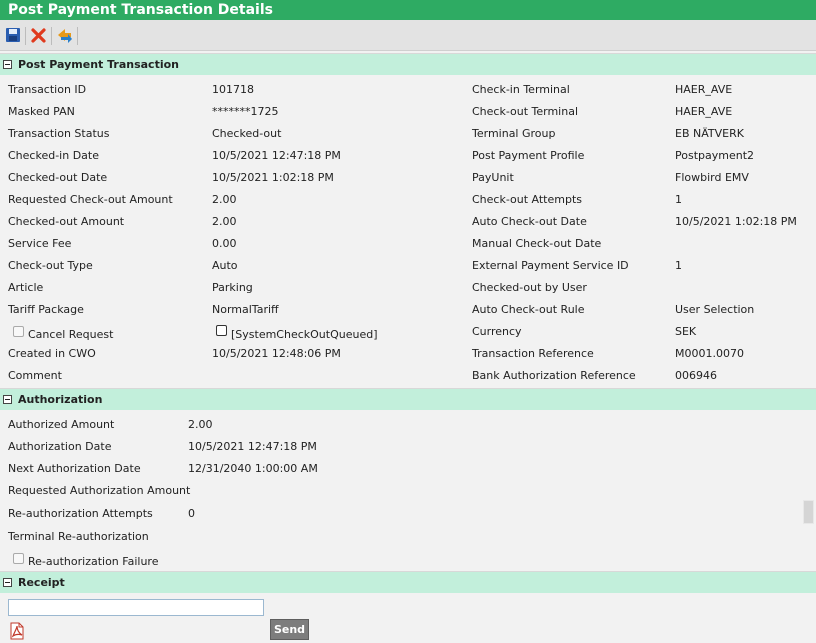  I want to click on label-terminal-group: Terminal Group, so click(514, 133).